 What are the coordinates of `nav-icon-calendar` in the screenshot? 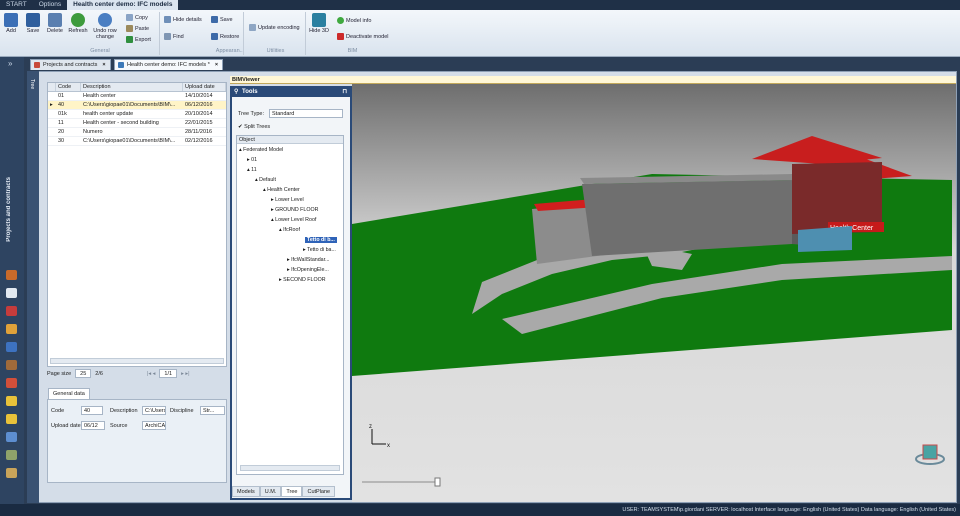 It's located at (11, 311).